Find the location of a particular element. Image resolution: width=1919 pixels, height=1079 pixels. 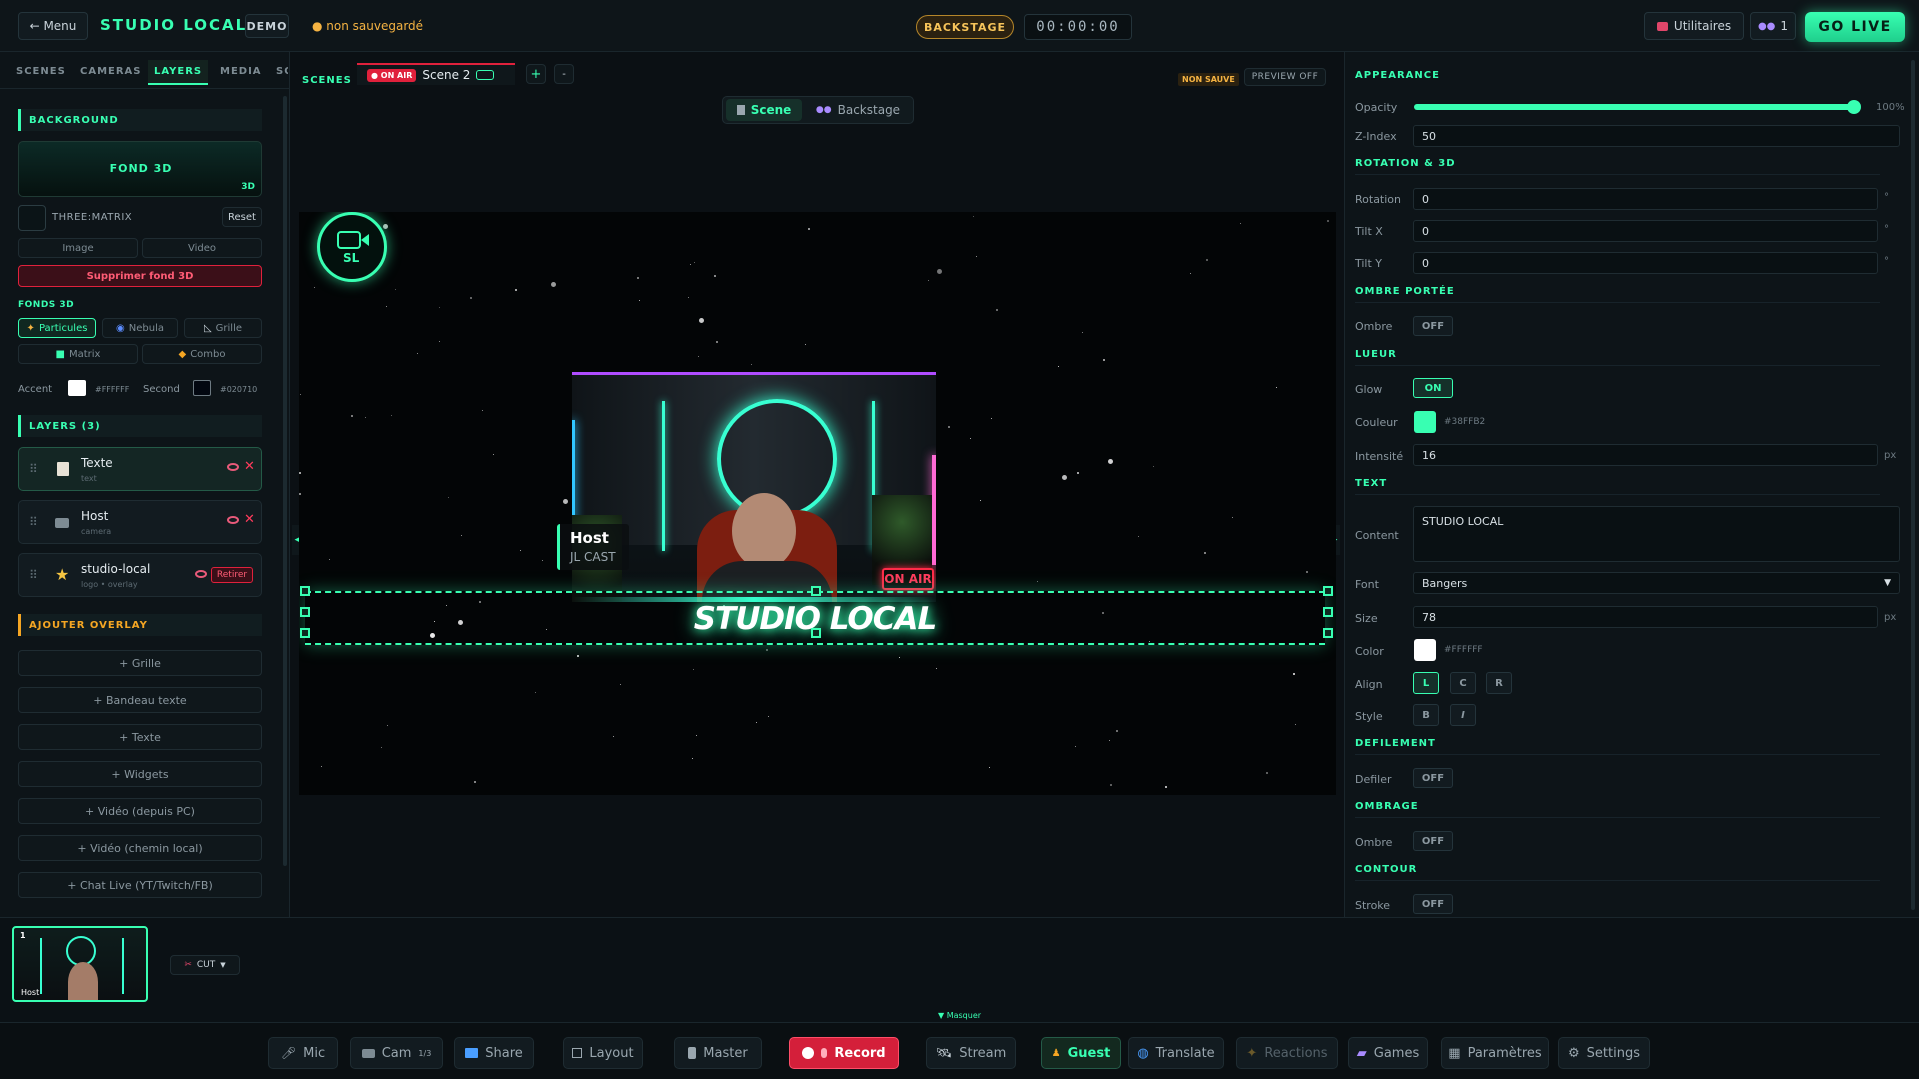

scene-tab-active: ● ON AIR Scene 2 is located at coordinates (436, 74).